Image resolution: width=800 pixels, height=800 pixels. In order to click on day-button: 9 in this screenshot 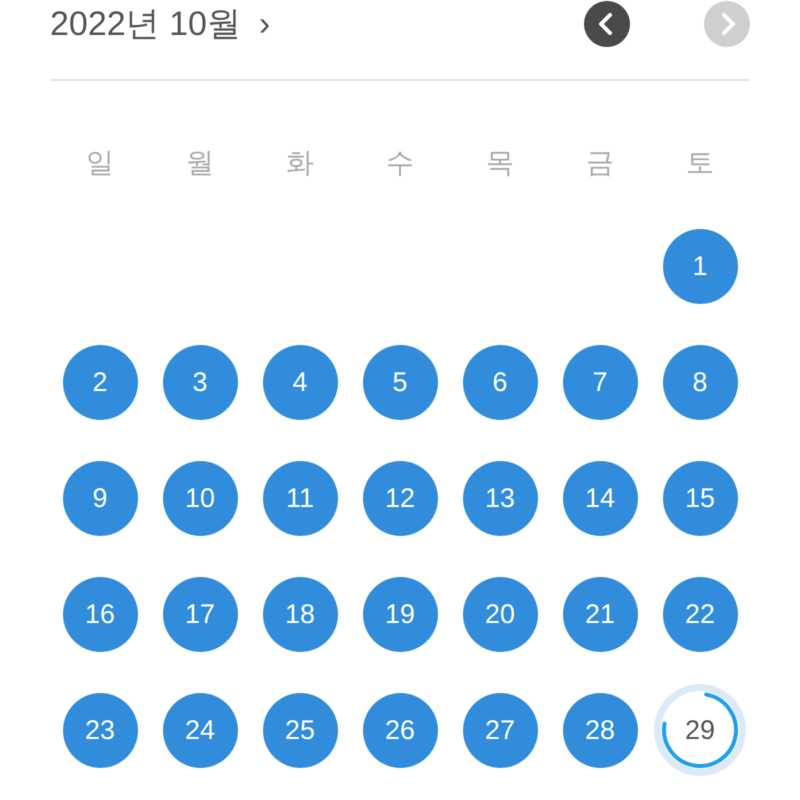, I will do `click(100, 498)`.